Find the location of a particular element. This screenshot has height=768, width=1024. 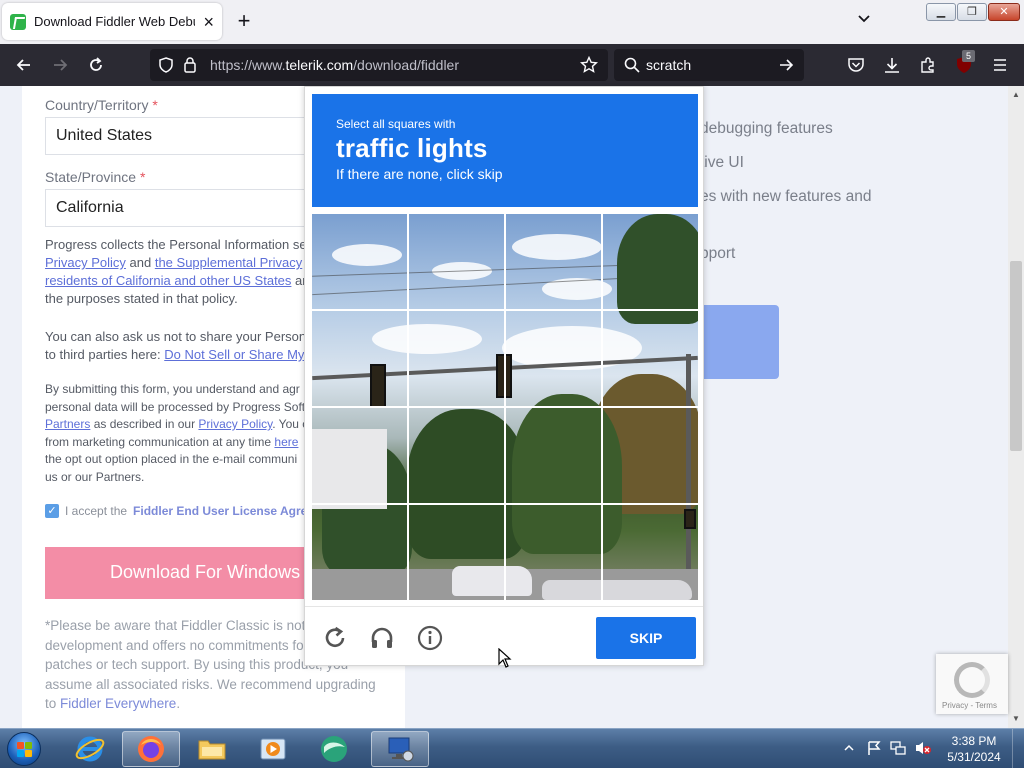

recaptcha-logo-icon is located at coordinates (972, 680).